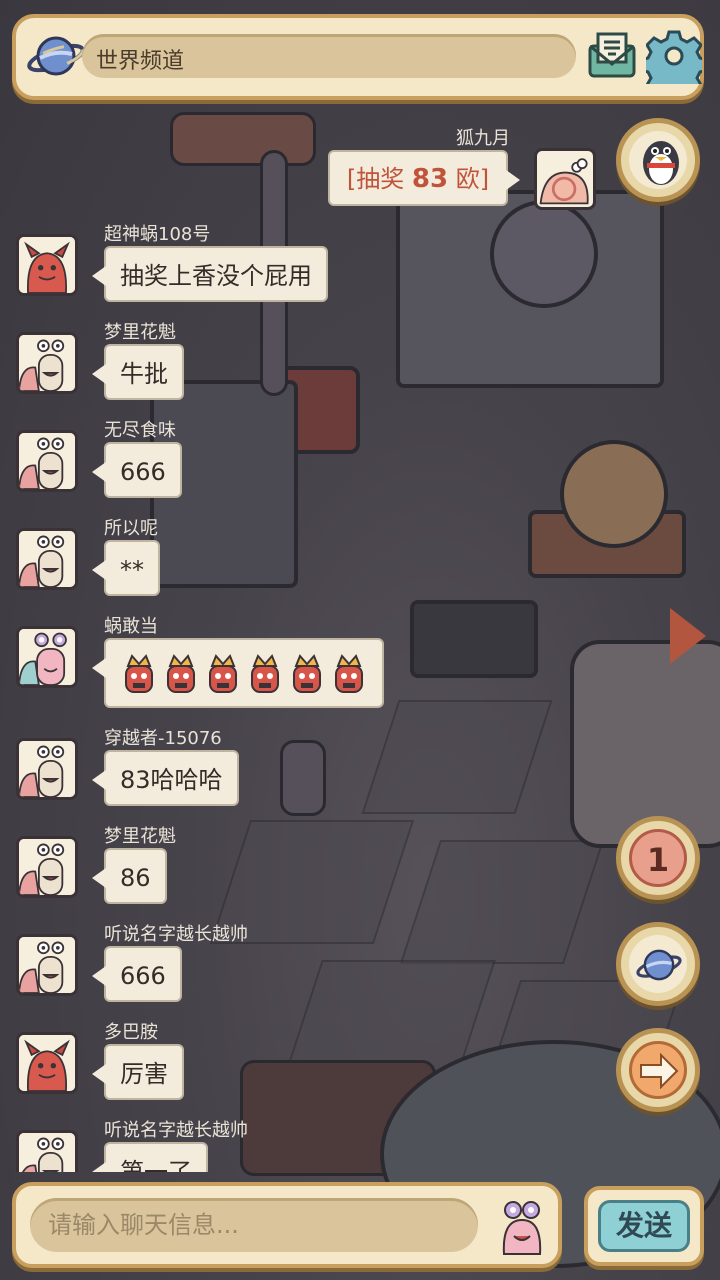  Describe the element at coordinates (129, 876) in the screenshot. I see `message-bubble: 86` at that location.